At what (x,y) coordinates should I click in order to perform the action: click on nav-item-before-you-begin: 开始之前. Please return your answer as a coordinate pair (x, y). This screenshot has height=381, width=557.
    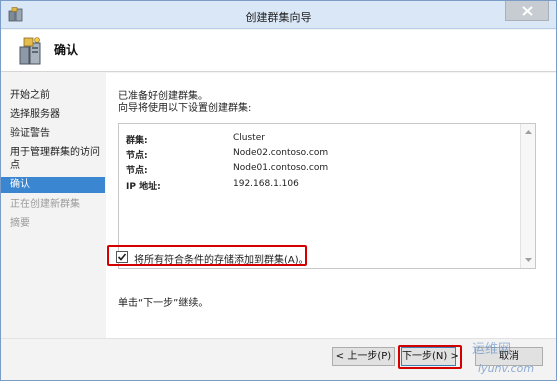
    Looking at the image, I should click on (53, 95).